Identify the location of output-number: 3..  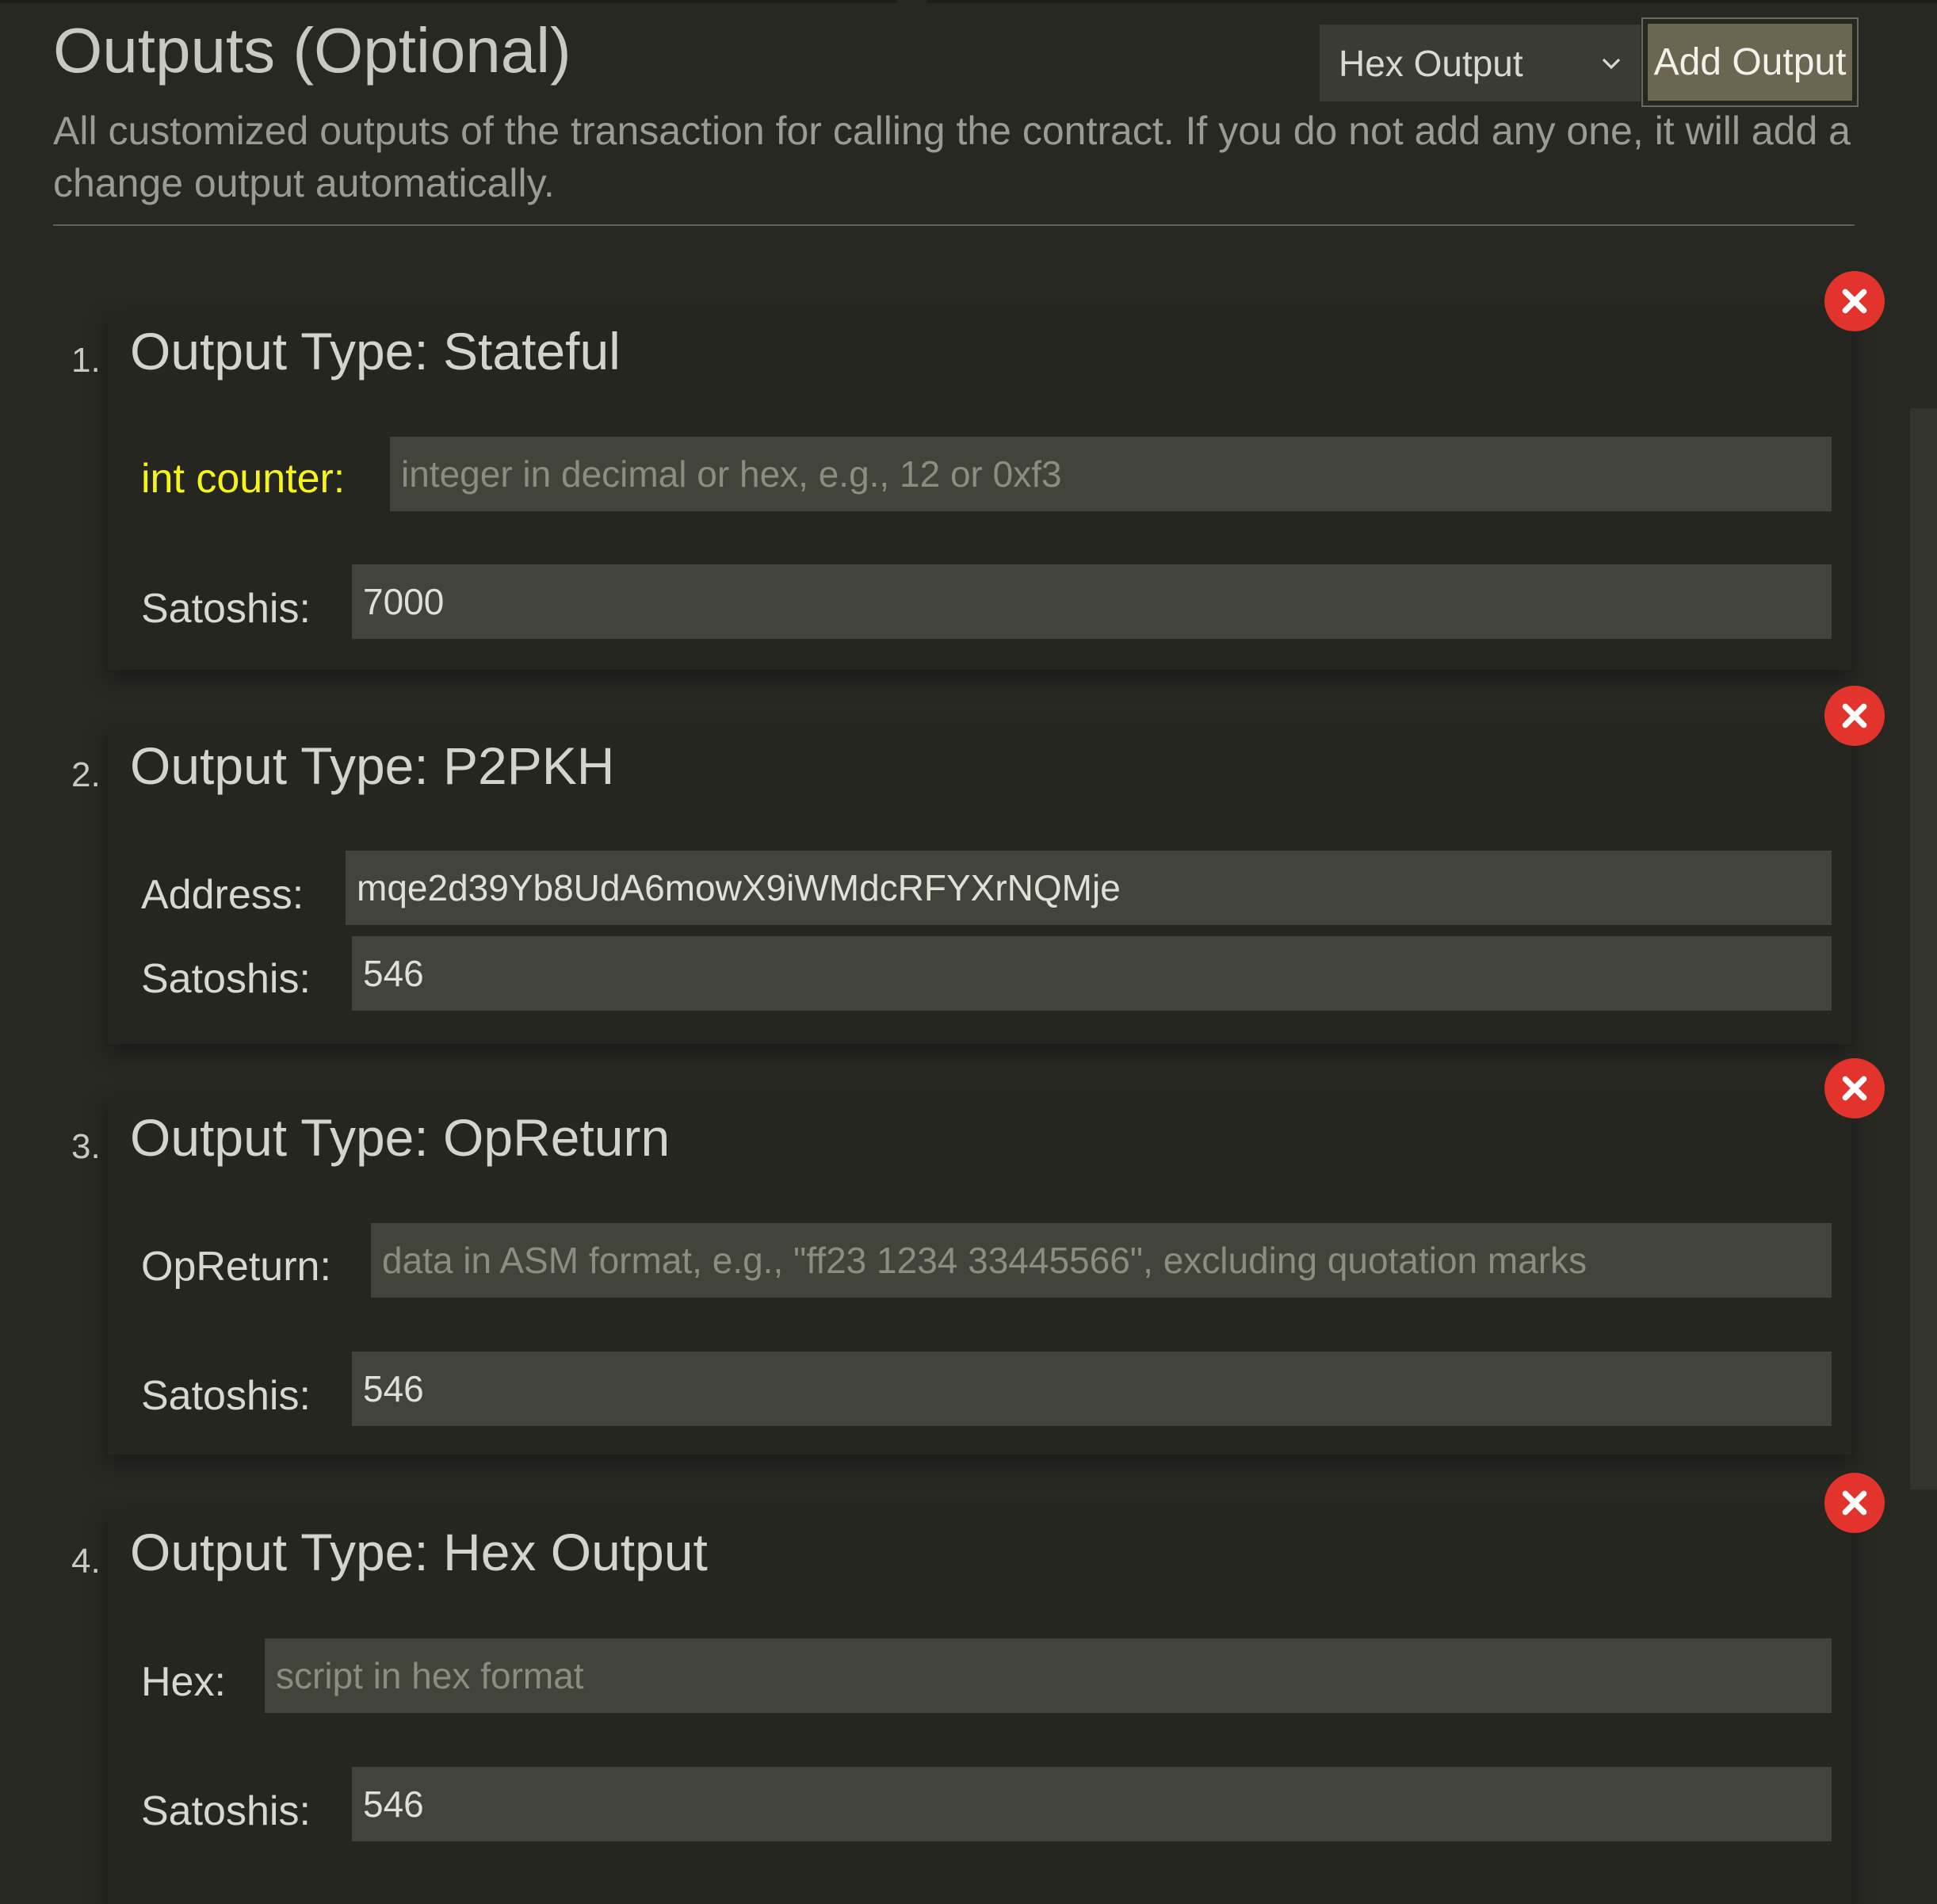
(86, 1146).